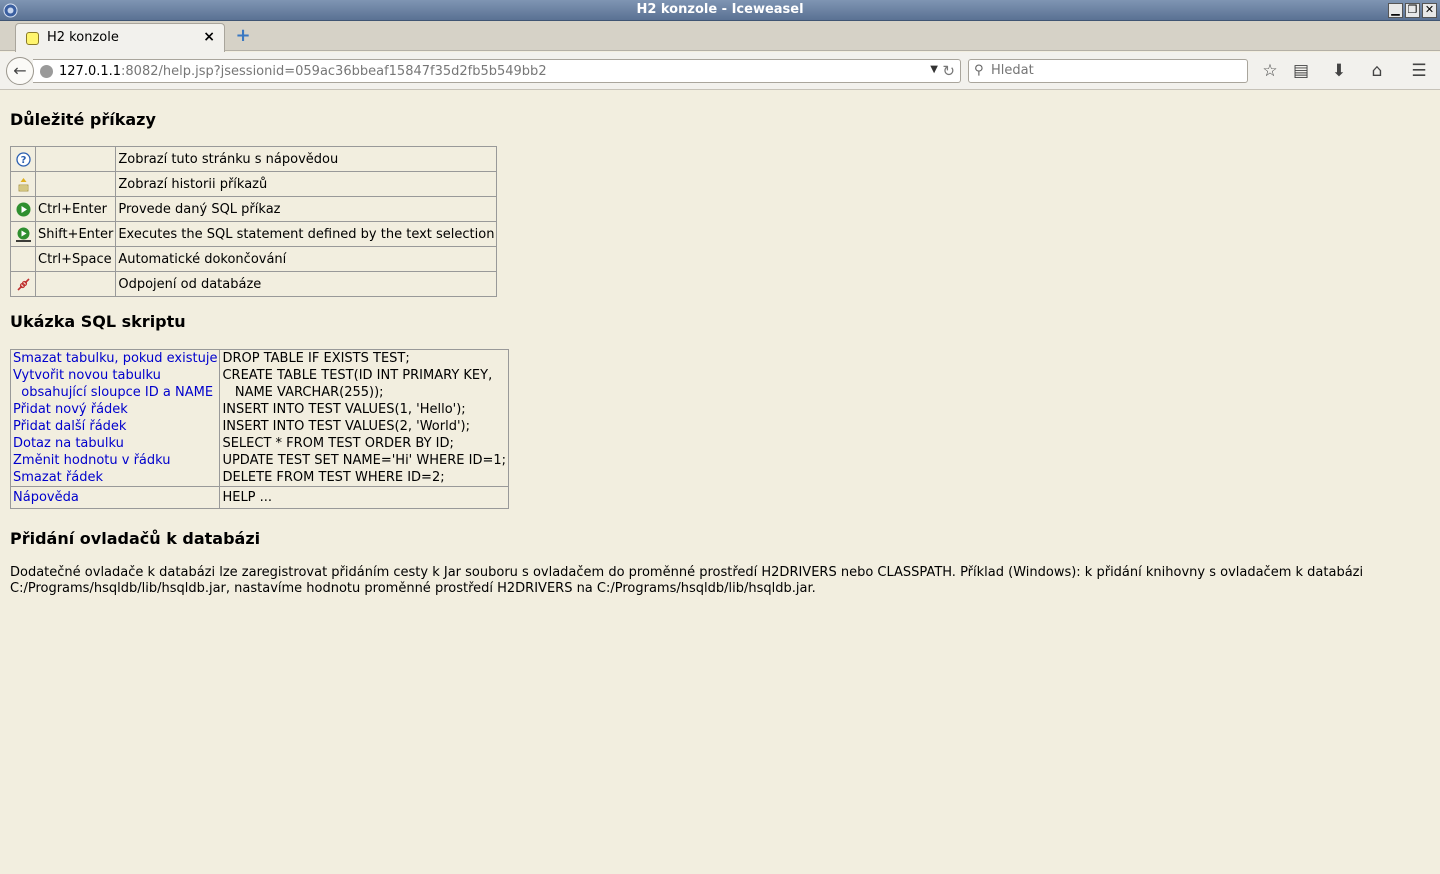  I want to click on back-arrow-icon: ←, so click(20, 70).